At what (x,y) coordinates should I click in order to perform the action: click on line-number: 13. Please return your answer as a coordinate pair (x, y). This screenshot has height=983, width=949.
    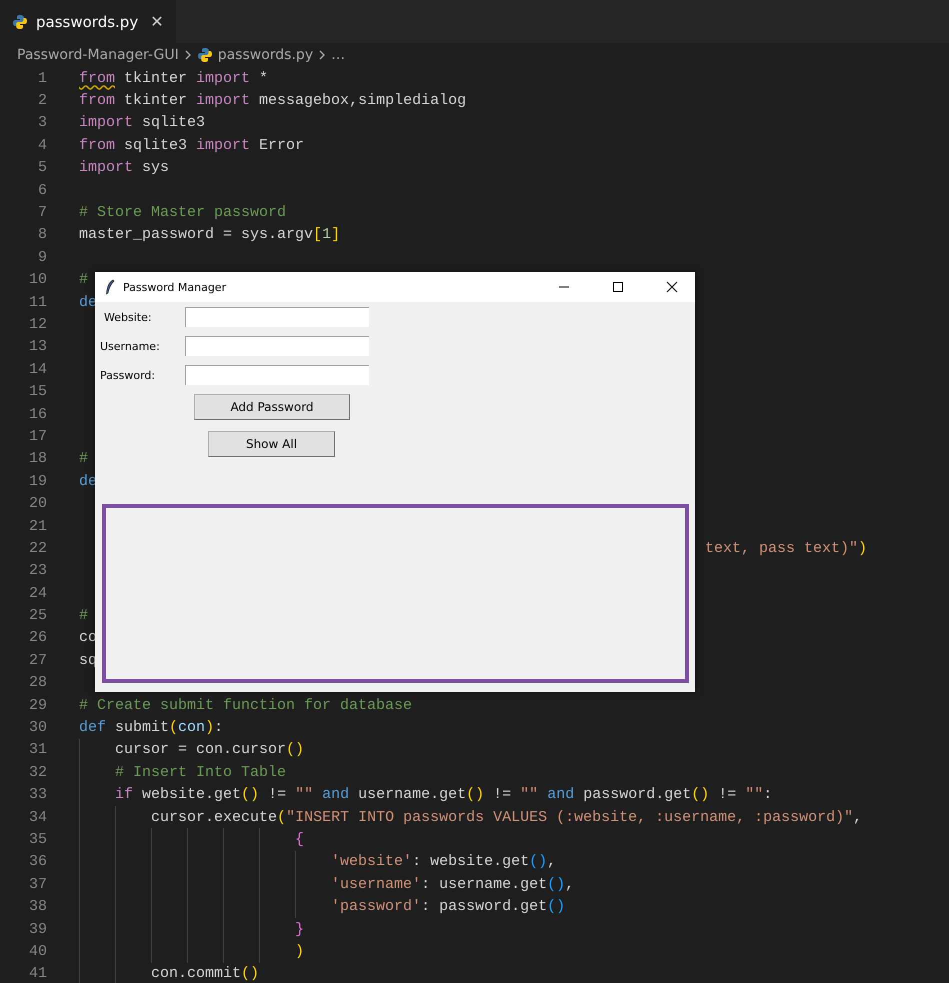
    Looking at the image, I should click on (37, 347).